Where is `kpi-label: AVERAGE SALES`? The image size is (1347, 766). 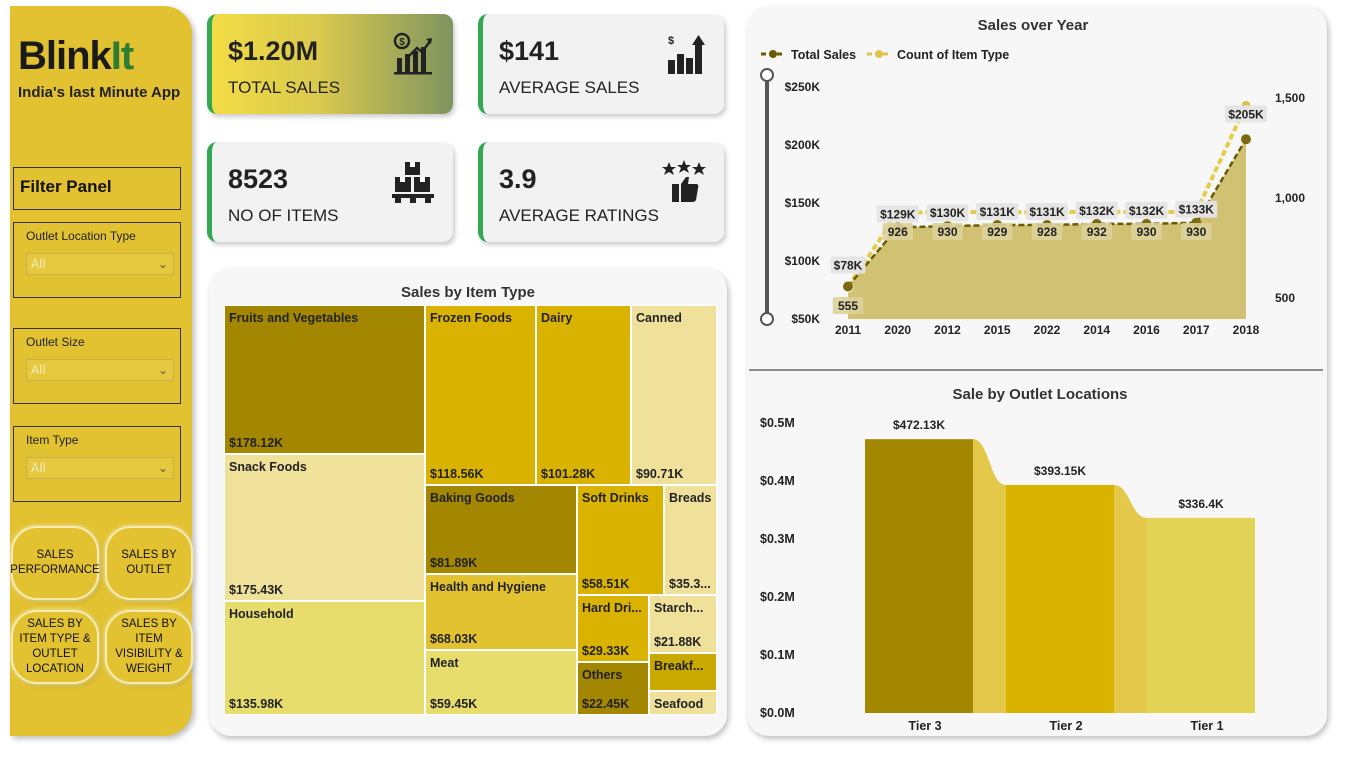
kpi-label: AVERAGE SALES is located at coordinates (569, 87).